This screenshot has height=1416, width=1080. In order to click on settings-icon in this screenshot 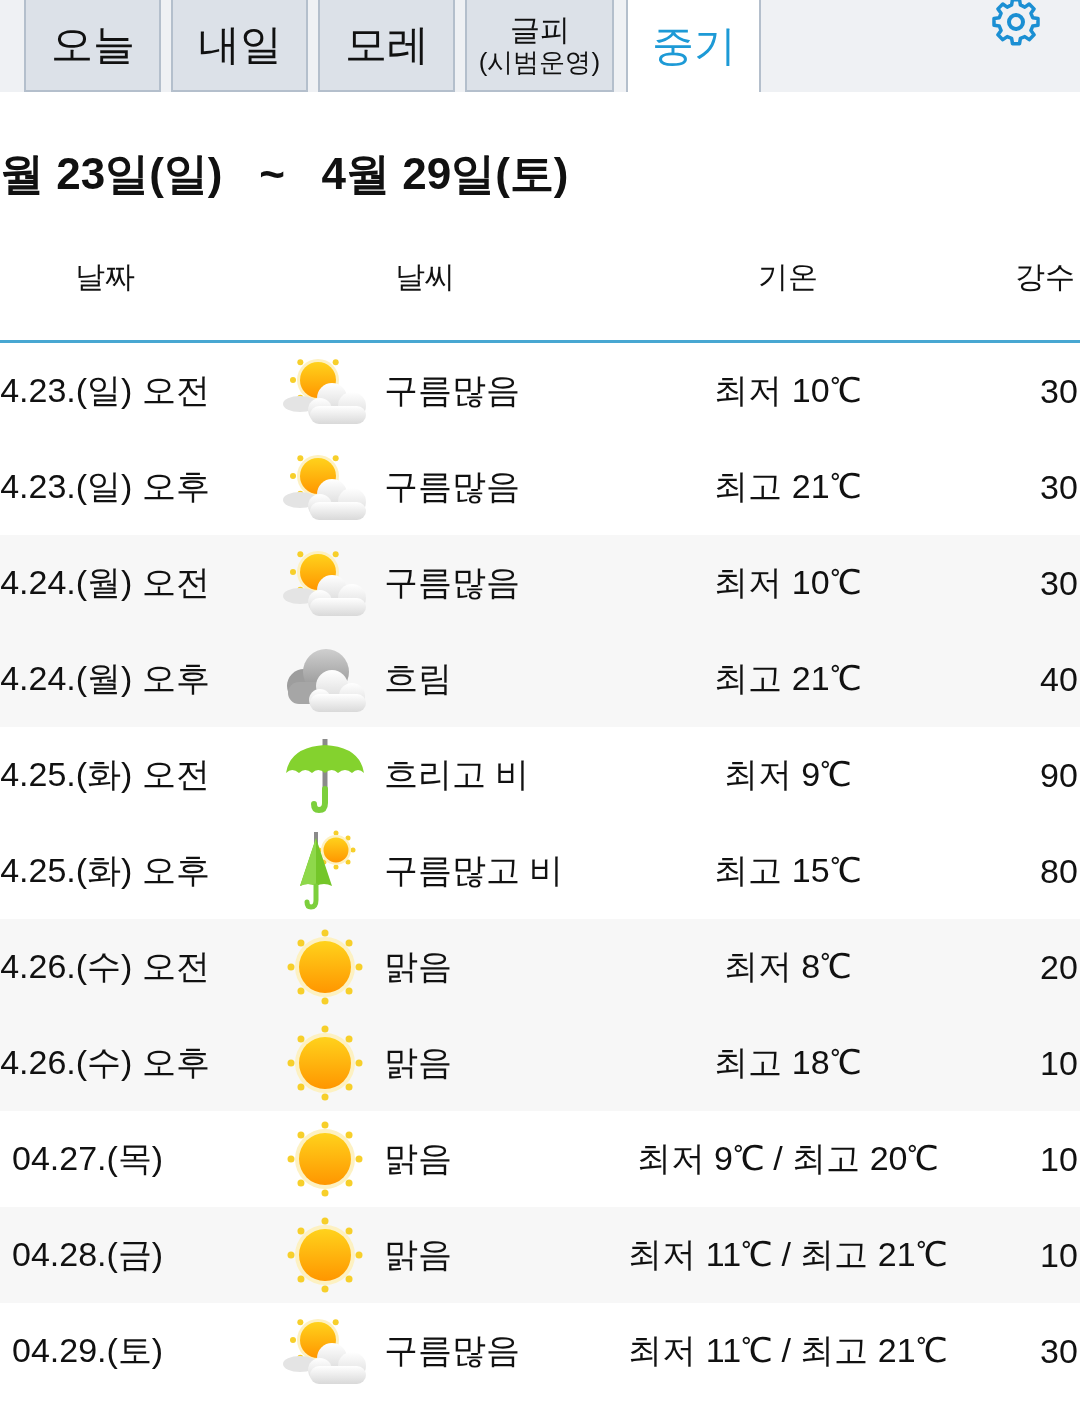, I will do `click(1016, 24)`.